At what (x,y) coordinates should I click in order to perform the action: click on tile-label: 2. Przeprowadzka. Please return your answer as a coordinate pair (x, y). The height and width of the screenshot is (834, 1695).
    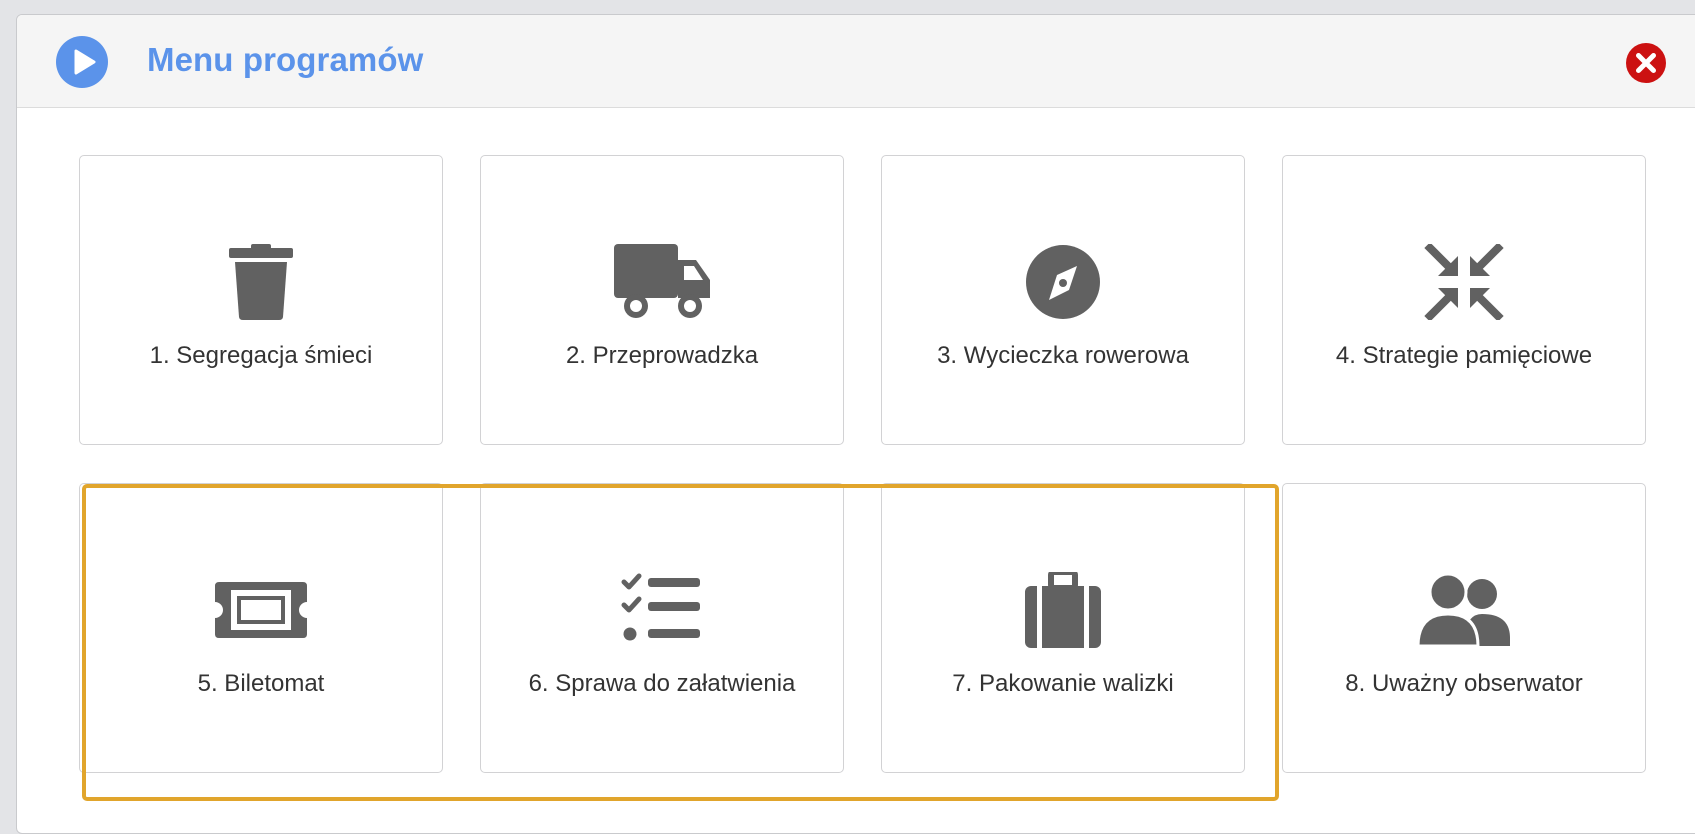
    Looking at the image, I should click on (662, 355).